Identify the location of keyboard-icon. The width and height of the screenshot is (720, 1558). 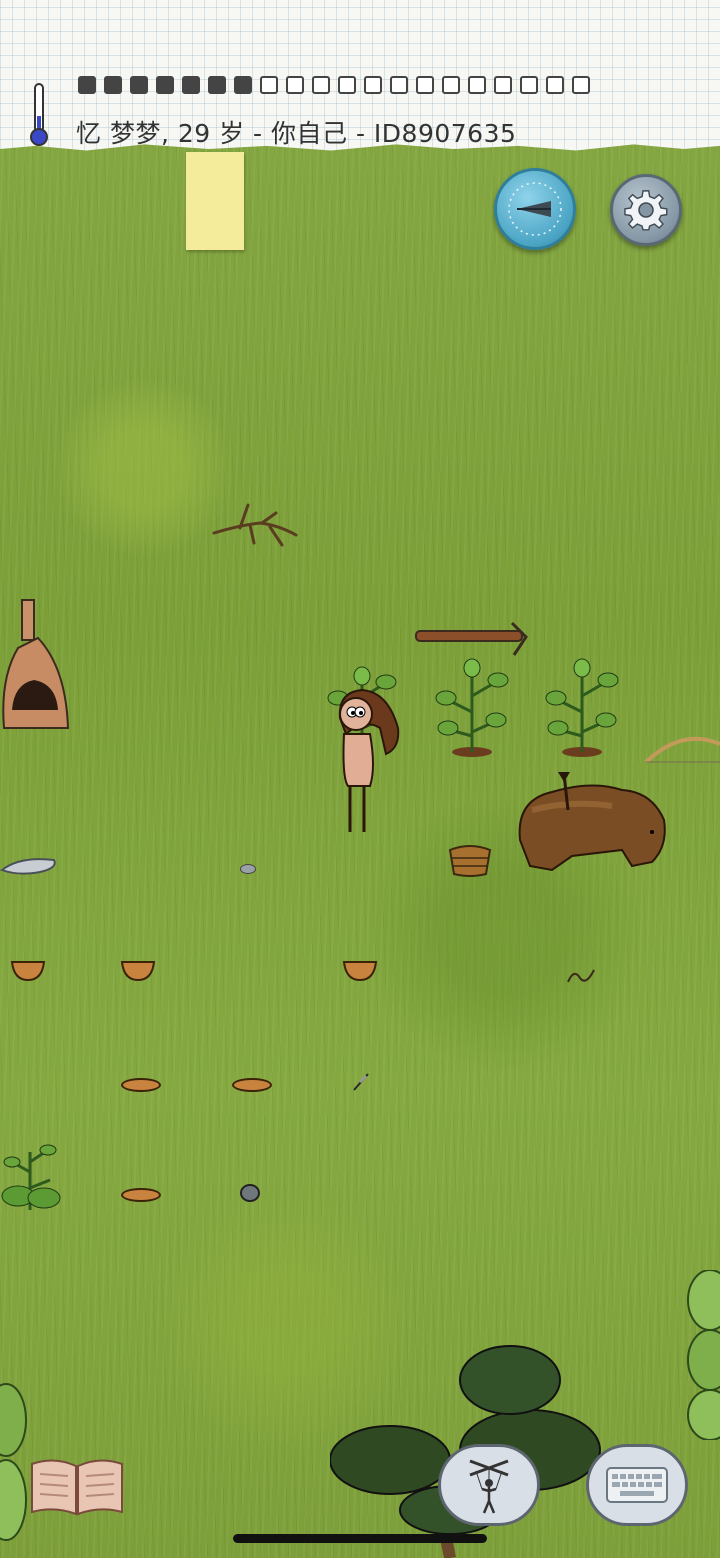
(637, 1485).